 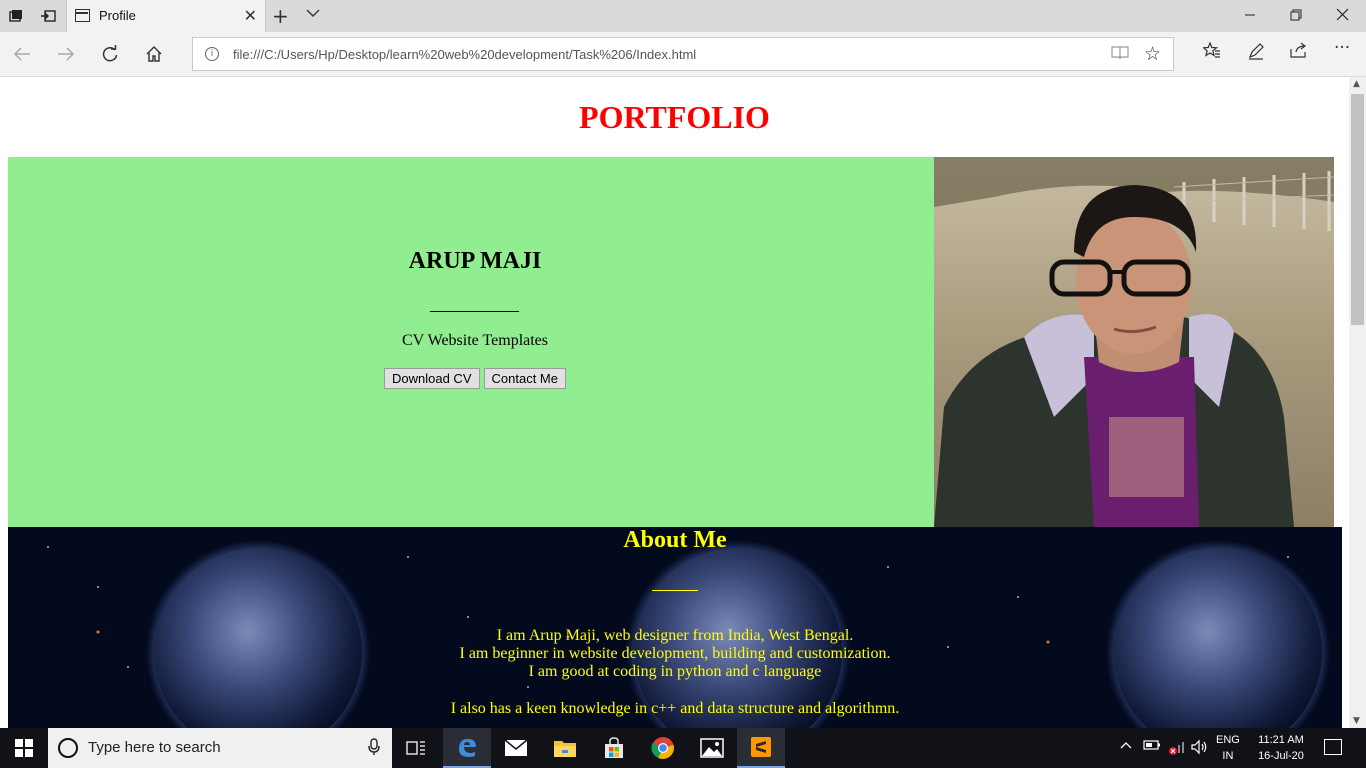 I want to click on store-icon, so click(x=614, y=748).